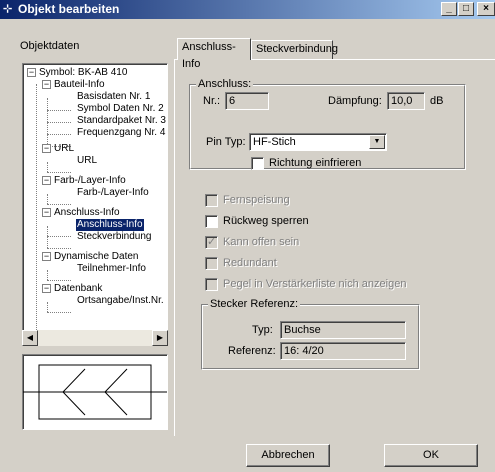  Describe the element at coordinates (211, 200) in the screenshot. I see `fernspeisung-checkbox` at that location.